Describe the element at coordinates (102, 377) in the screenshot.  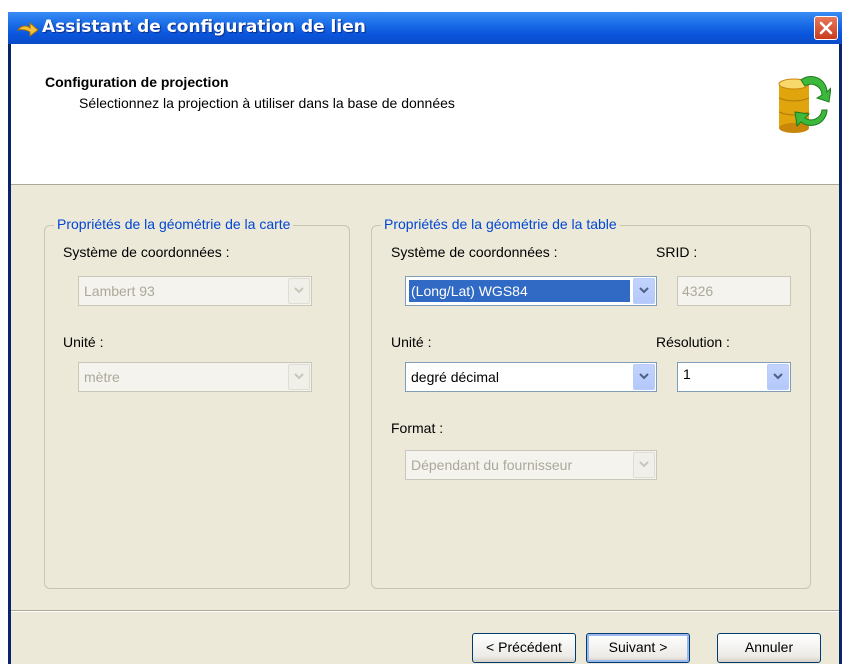
I see `map-unit-value: mètre` at that location.